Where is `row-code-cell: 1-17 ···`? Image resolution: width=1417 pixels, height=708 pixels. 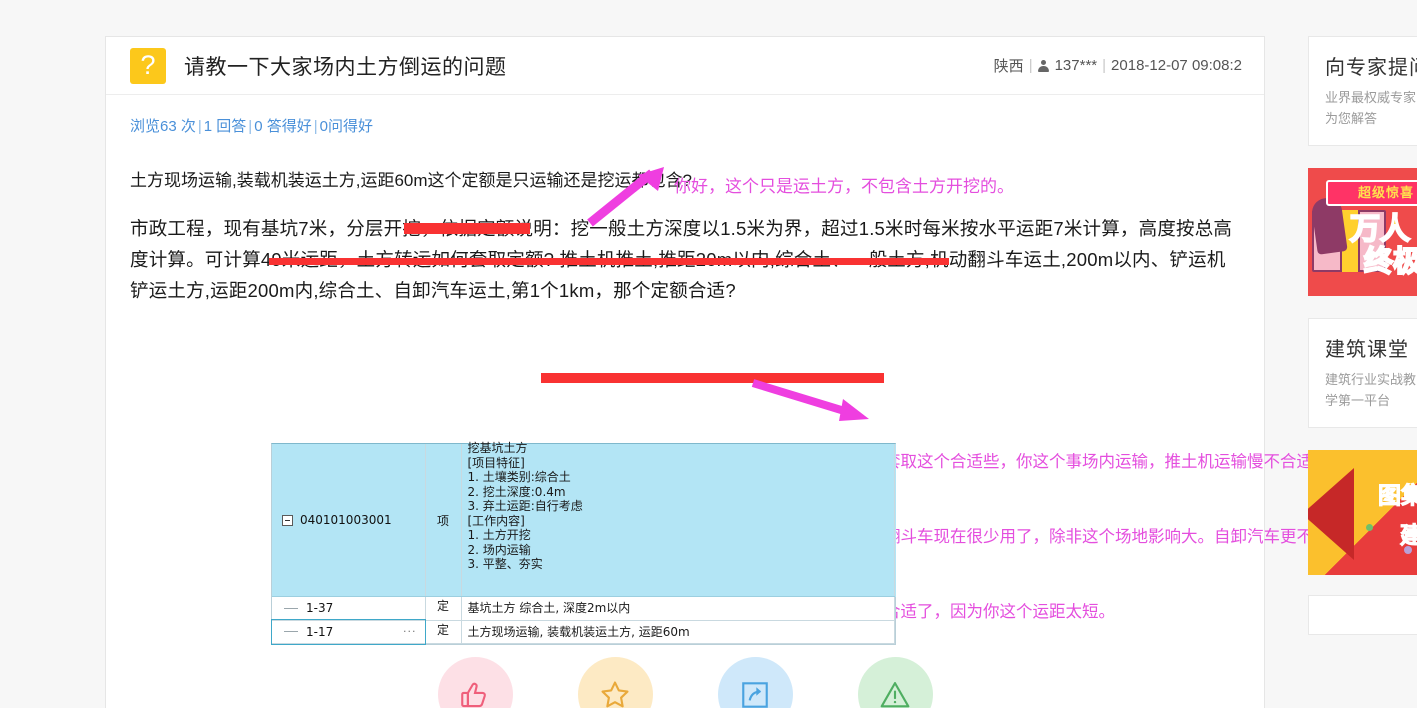 row-code-cell: 1-17 ··· is located at coordinates (348, 632).